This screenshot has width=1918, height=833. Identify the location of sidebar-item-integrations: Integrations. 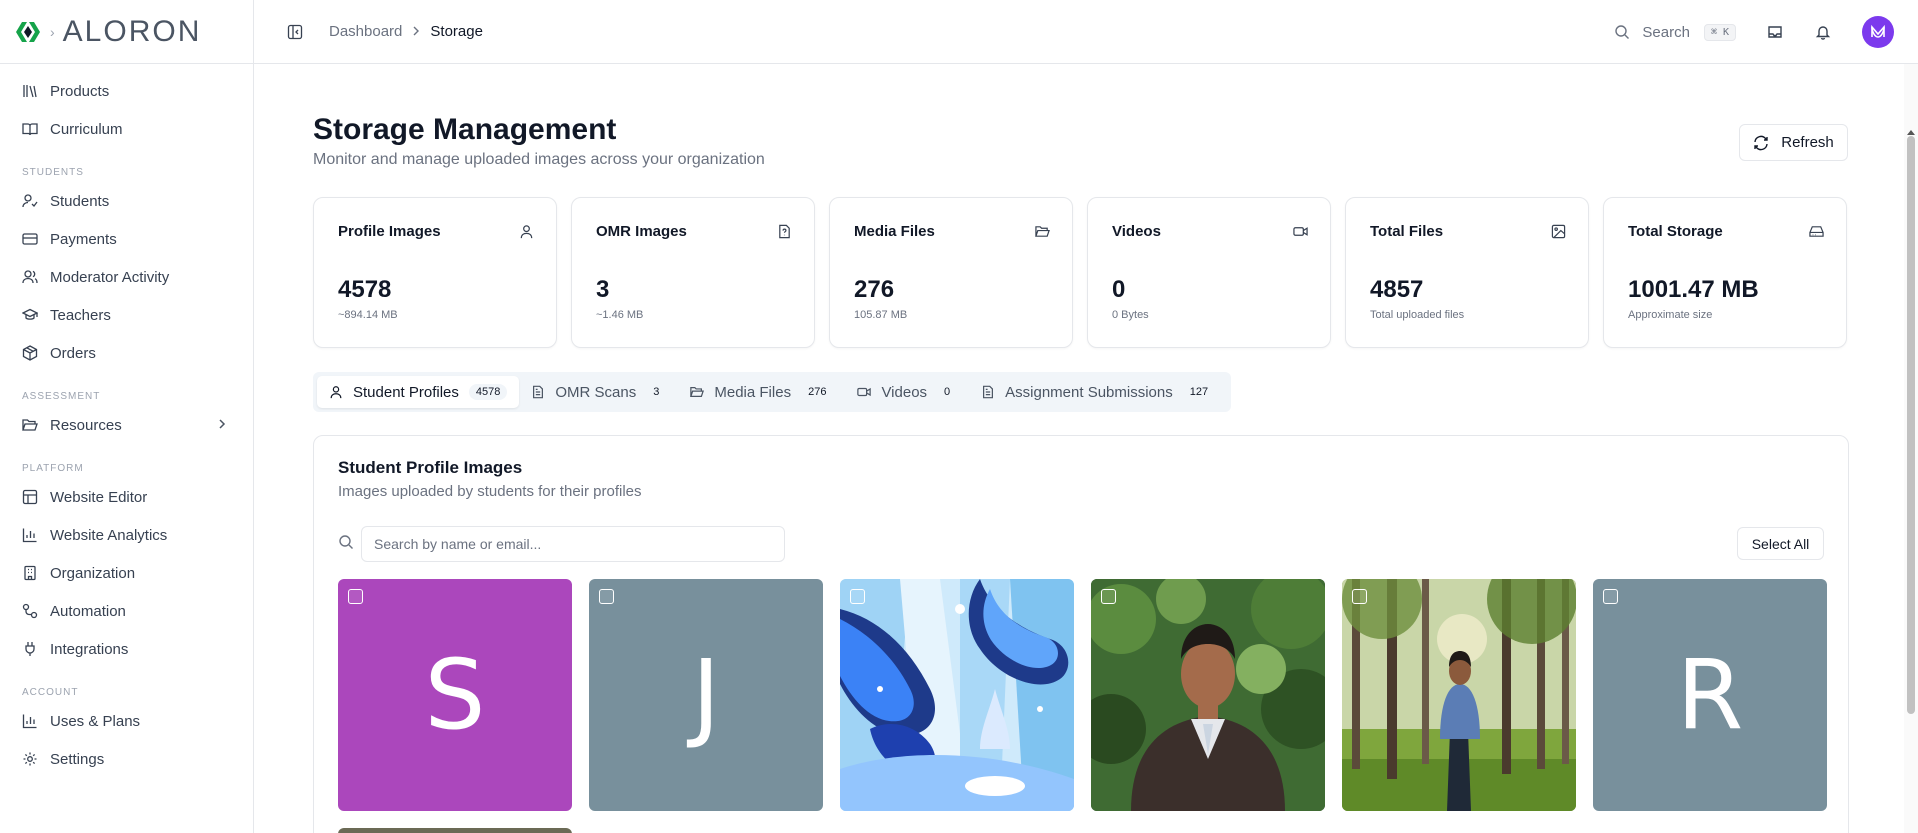
(126, 649).